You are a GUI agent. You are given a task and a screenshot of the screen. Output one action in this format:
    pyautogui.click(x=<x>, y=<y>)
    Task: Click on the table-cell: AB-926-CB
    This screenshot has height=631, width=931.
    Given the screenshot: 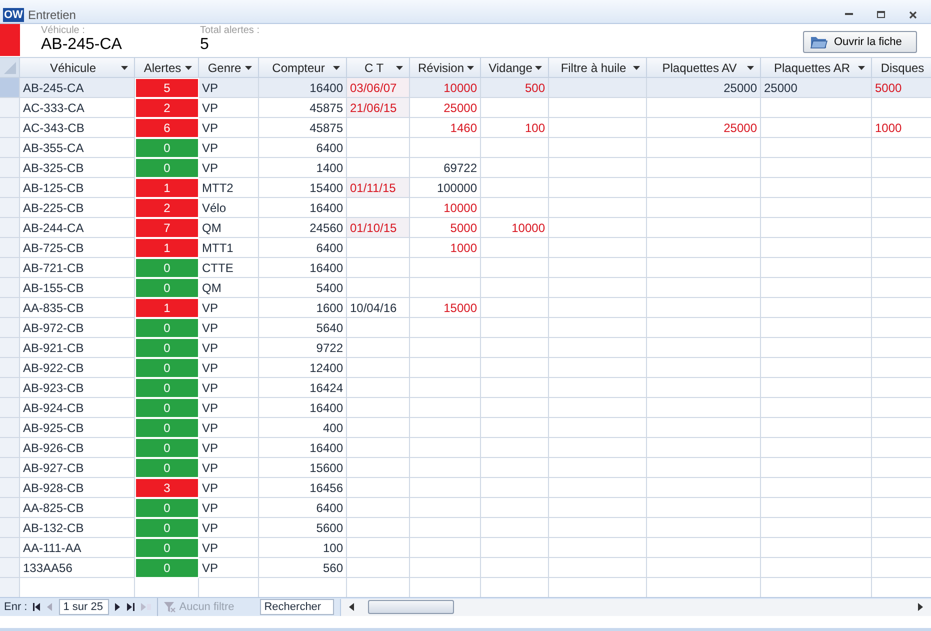 What is the action you would take?
    pyautogui.click(x=77, y=448)
    